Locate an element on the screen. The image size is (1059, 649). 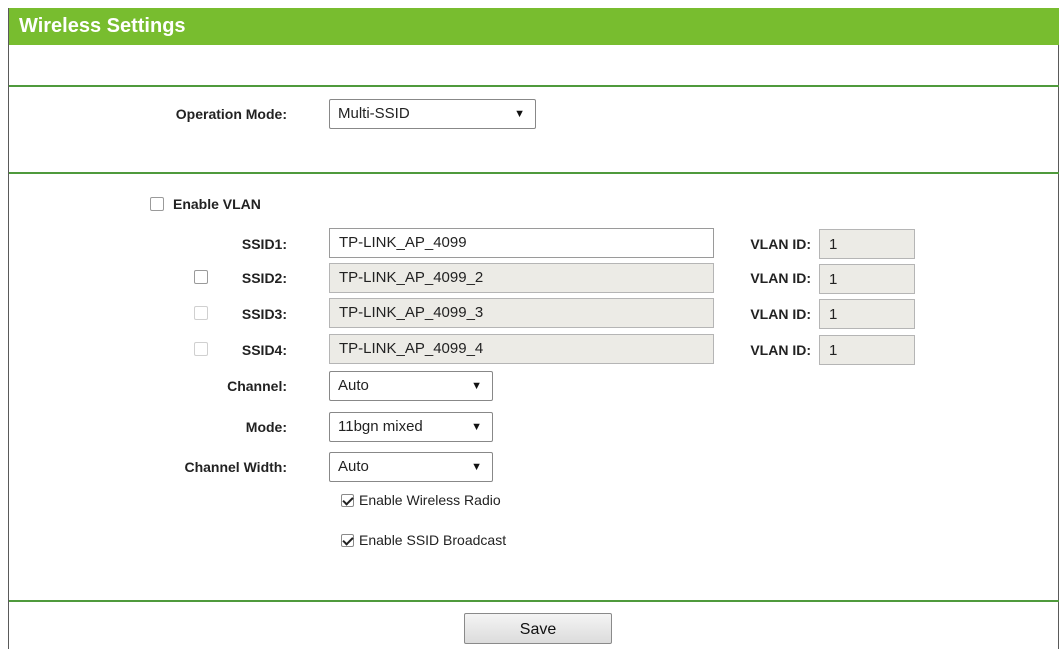
channel-label: Channel: is located at coordinates (257, 386).